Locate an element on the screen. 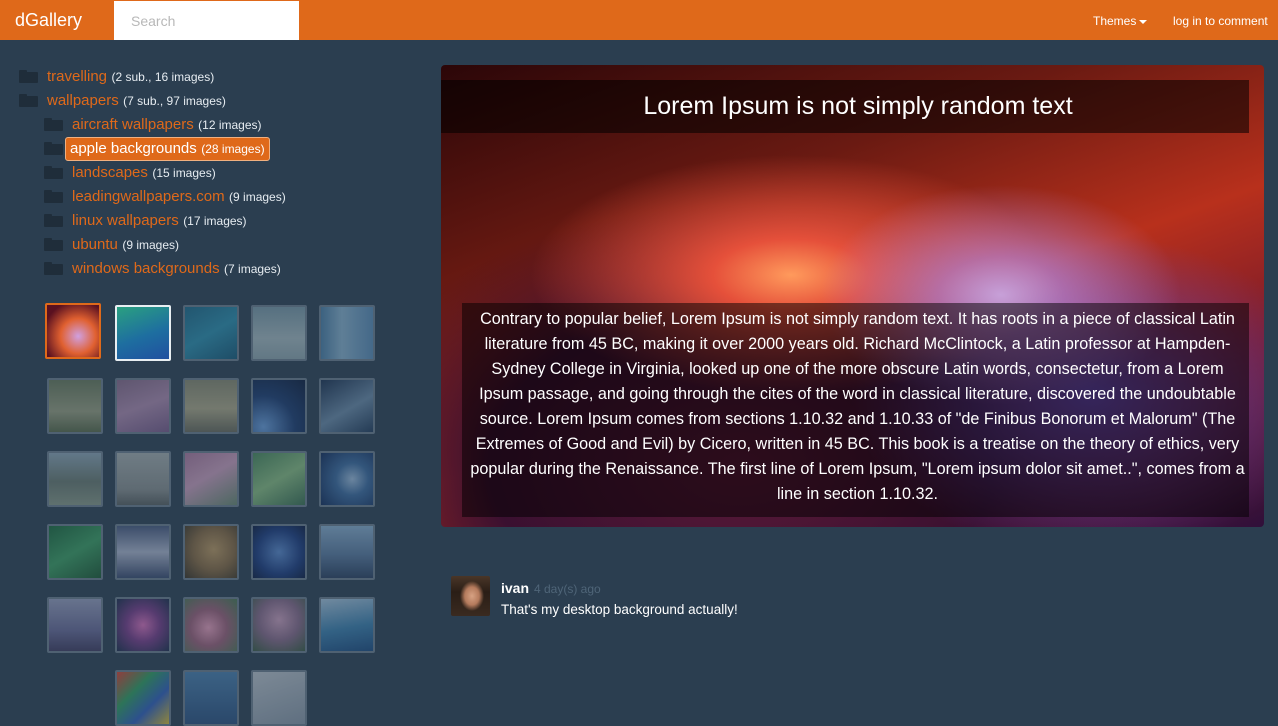 This screenshot has height=726, width=1278. tree-item-label: leadingwallpapers.com is located at coordinates (148, 196).